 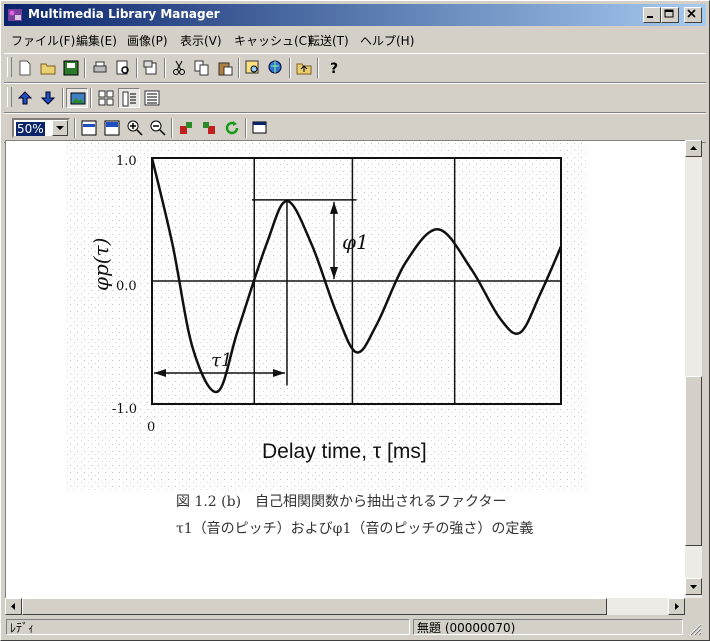 What do you see at coordinates (355, 242) in the screenshot?
I see `phi-annotation: φ1` at bounding box center [355, 242].